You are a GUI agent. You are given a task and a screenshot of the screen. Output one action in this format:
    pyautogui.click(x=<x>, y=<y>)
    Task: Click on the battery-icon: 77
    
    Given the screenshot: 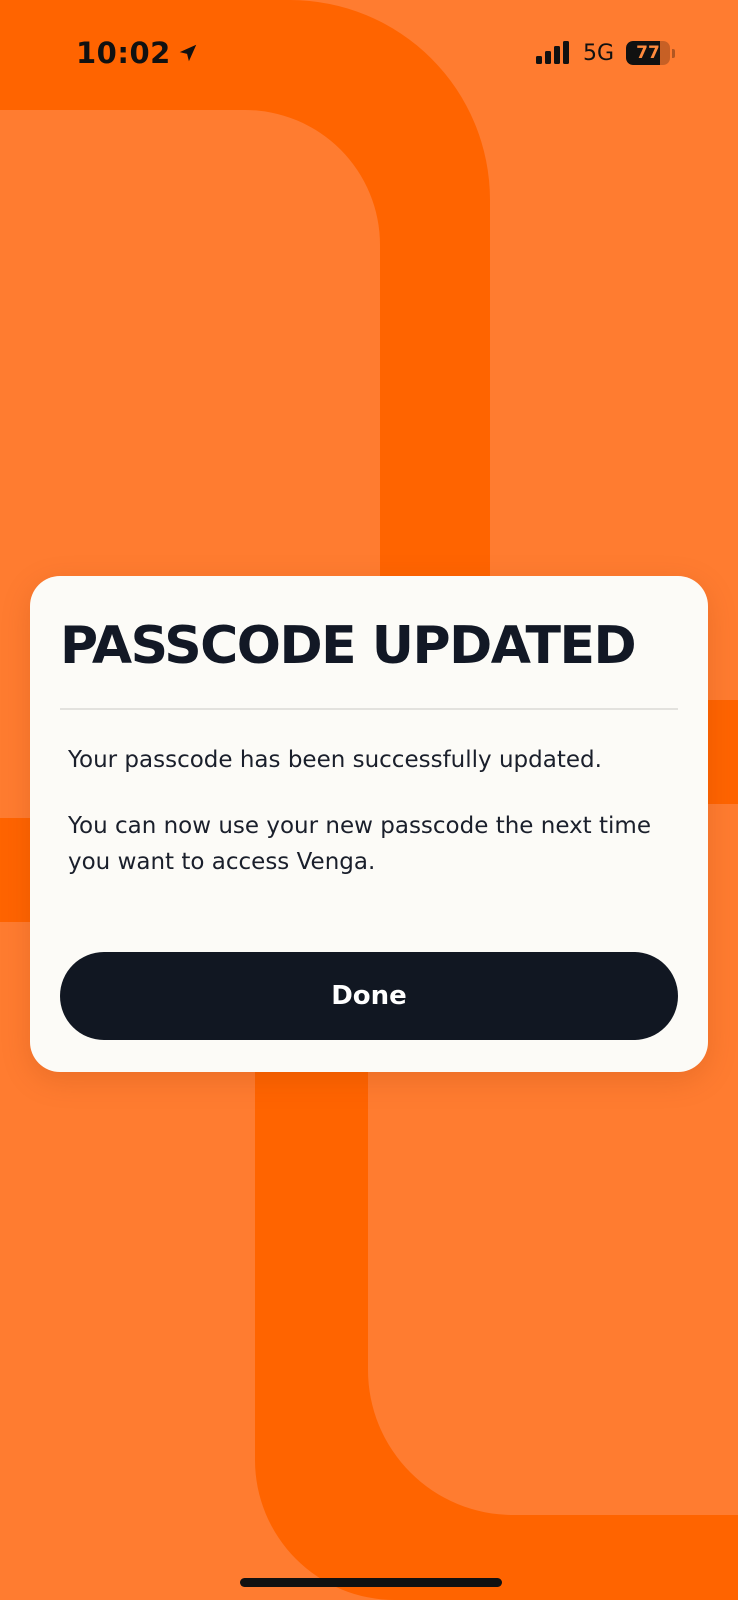 What is the action you would take?
    pyautogui.click(x=651, y=53)
    